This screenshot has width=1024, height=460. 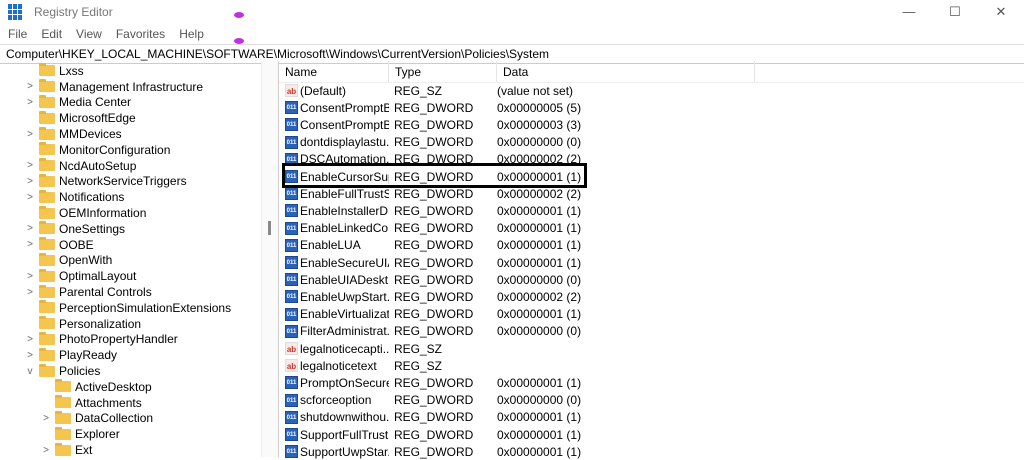 What do you see at coordinates (388, 365) in the screenshot?
I see `value-row: ab legalnoticetext REG_SZ` at bounding box center [388, 365].